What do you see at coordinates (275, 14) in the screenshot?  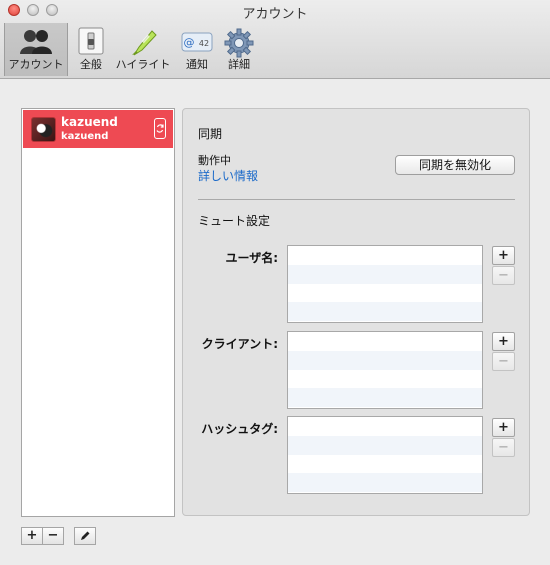 I see `window-title: アカウント` at bounding box center [275, 14].